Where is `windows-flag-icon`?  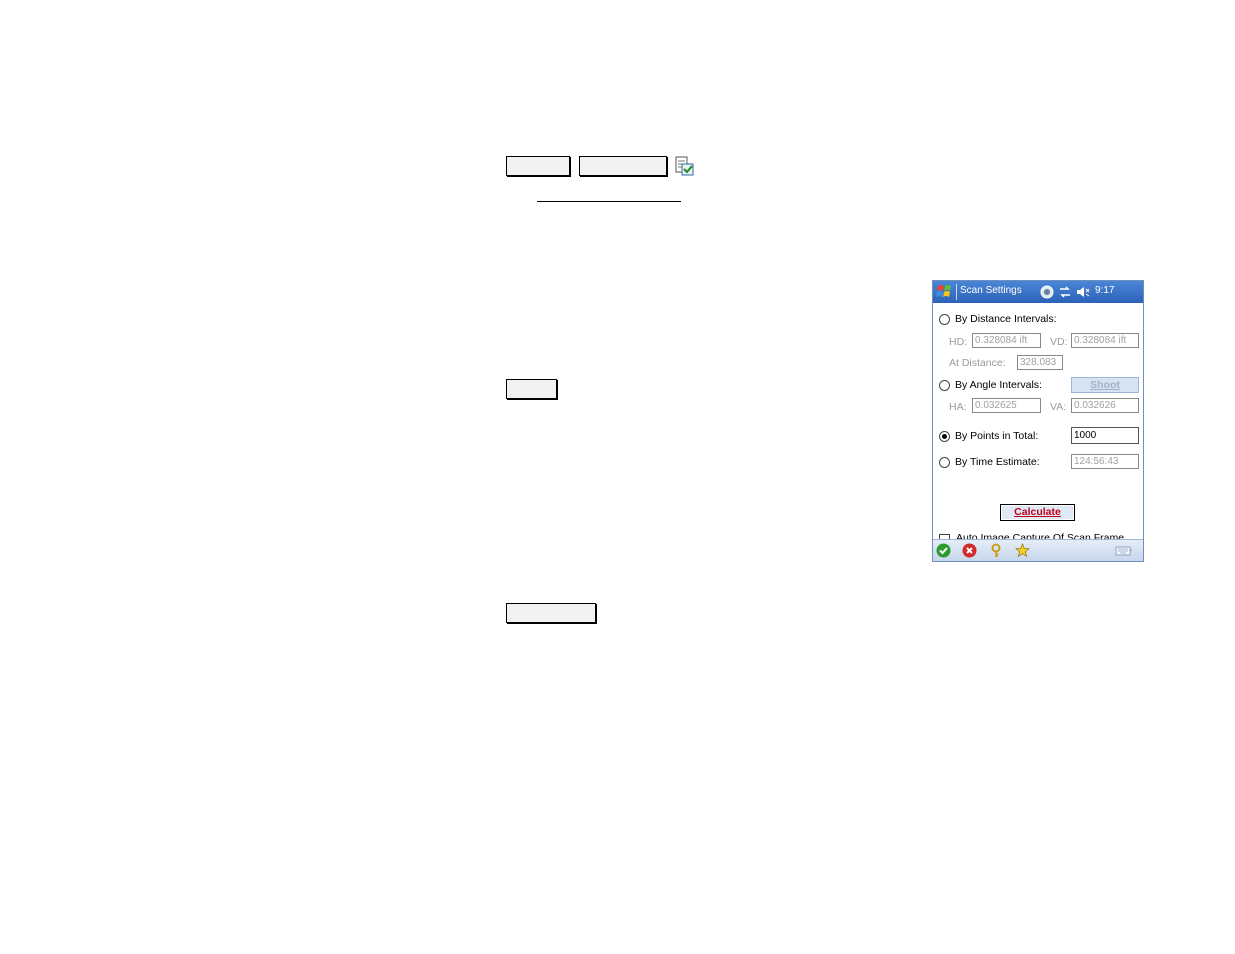
windows-flag-icon is located at coordinates (944, 292).